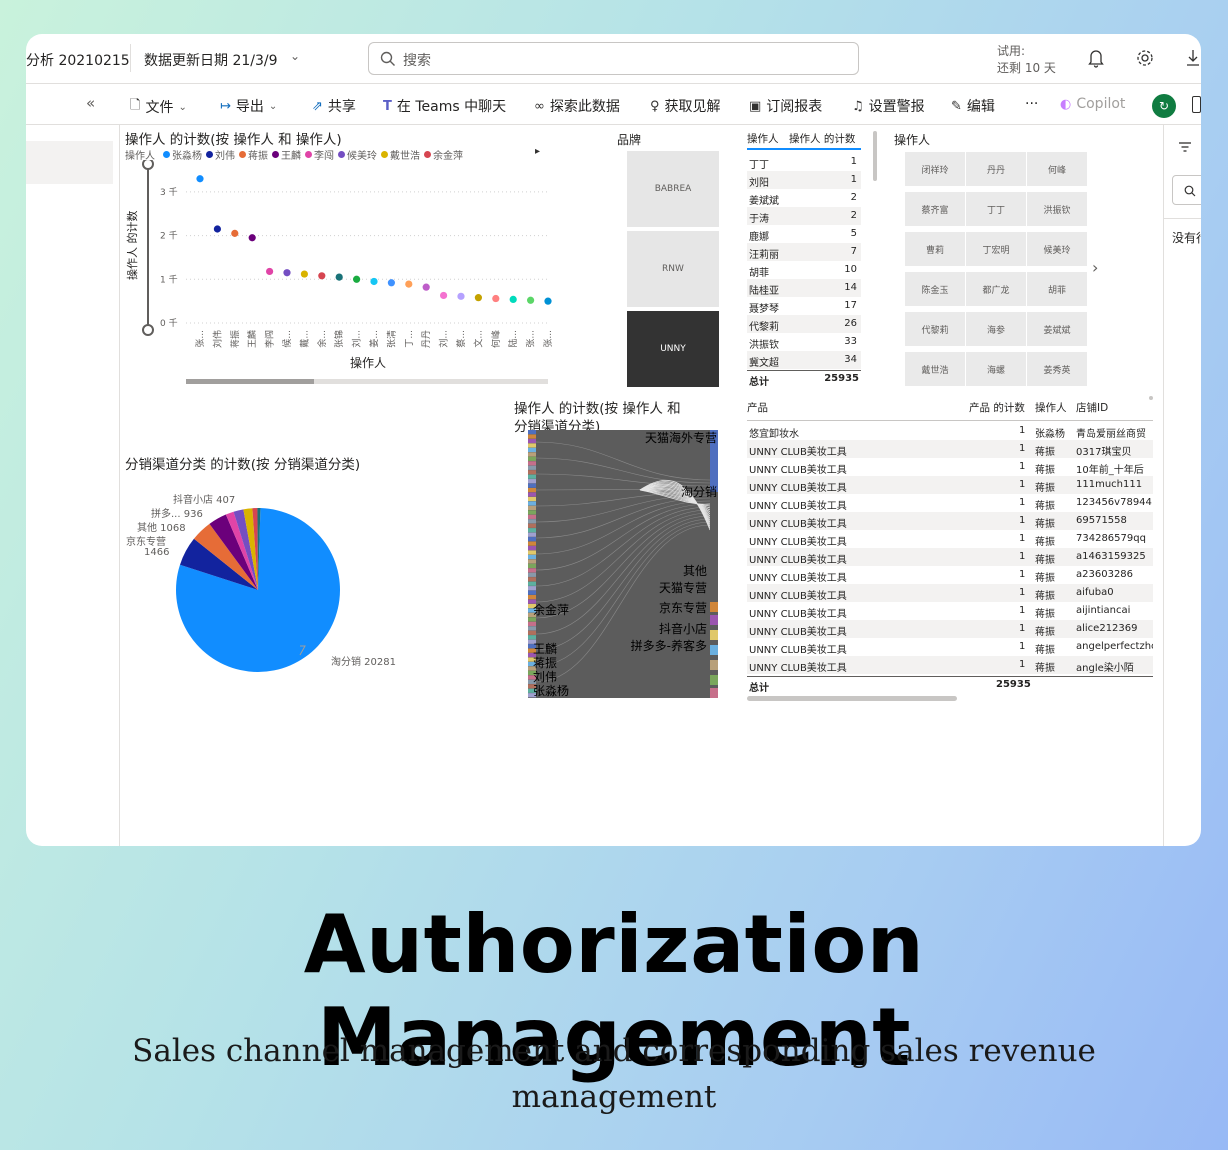  I want to click on table-row: 洪振钦 33, so click(804, 342).